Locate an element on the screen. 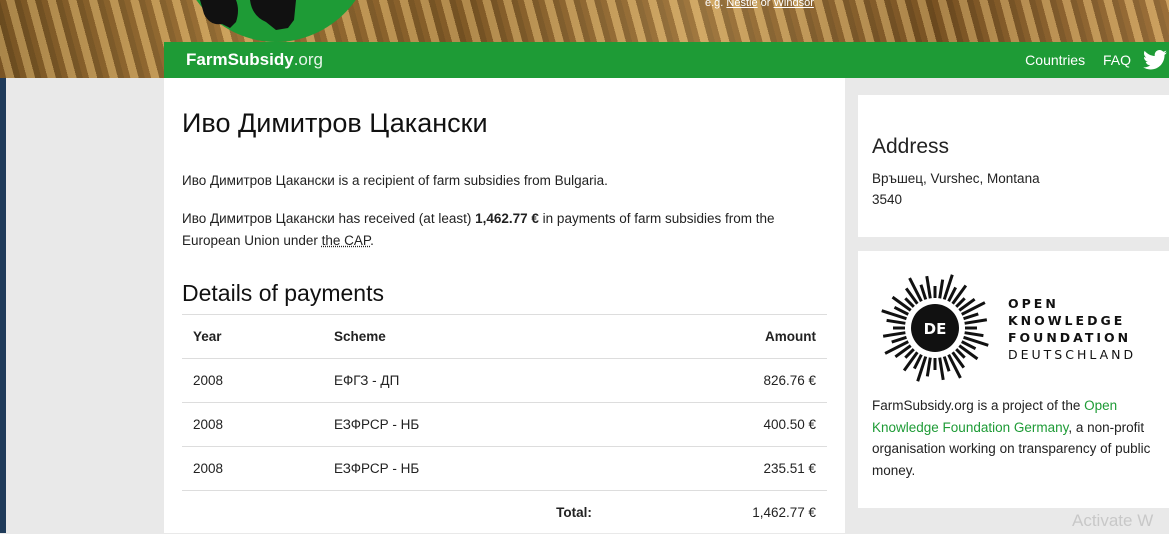  cell-amount: 400.50 € is located at coordinates (715, 425).